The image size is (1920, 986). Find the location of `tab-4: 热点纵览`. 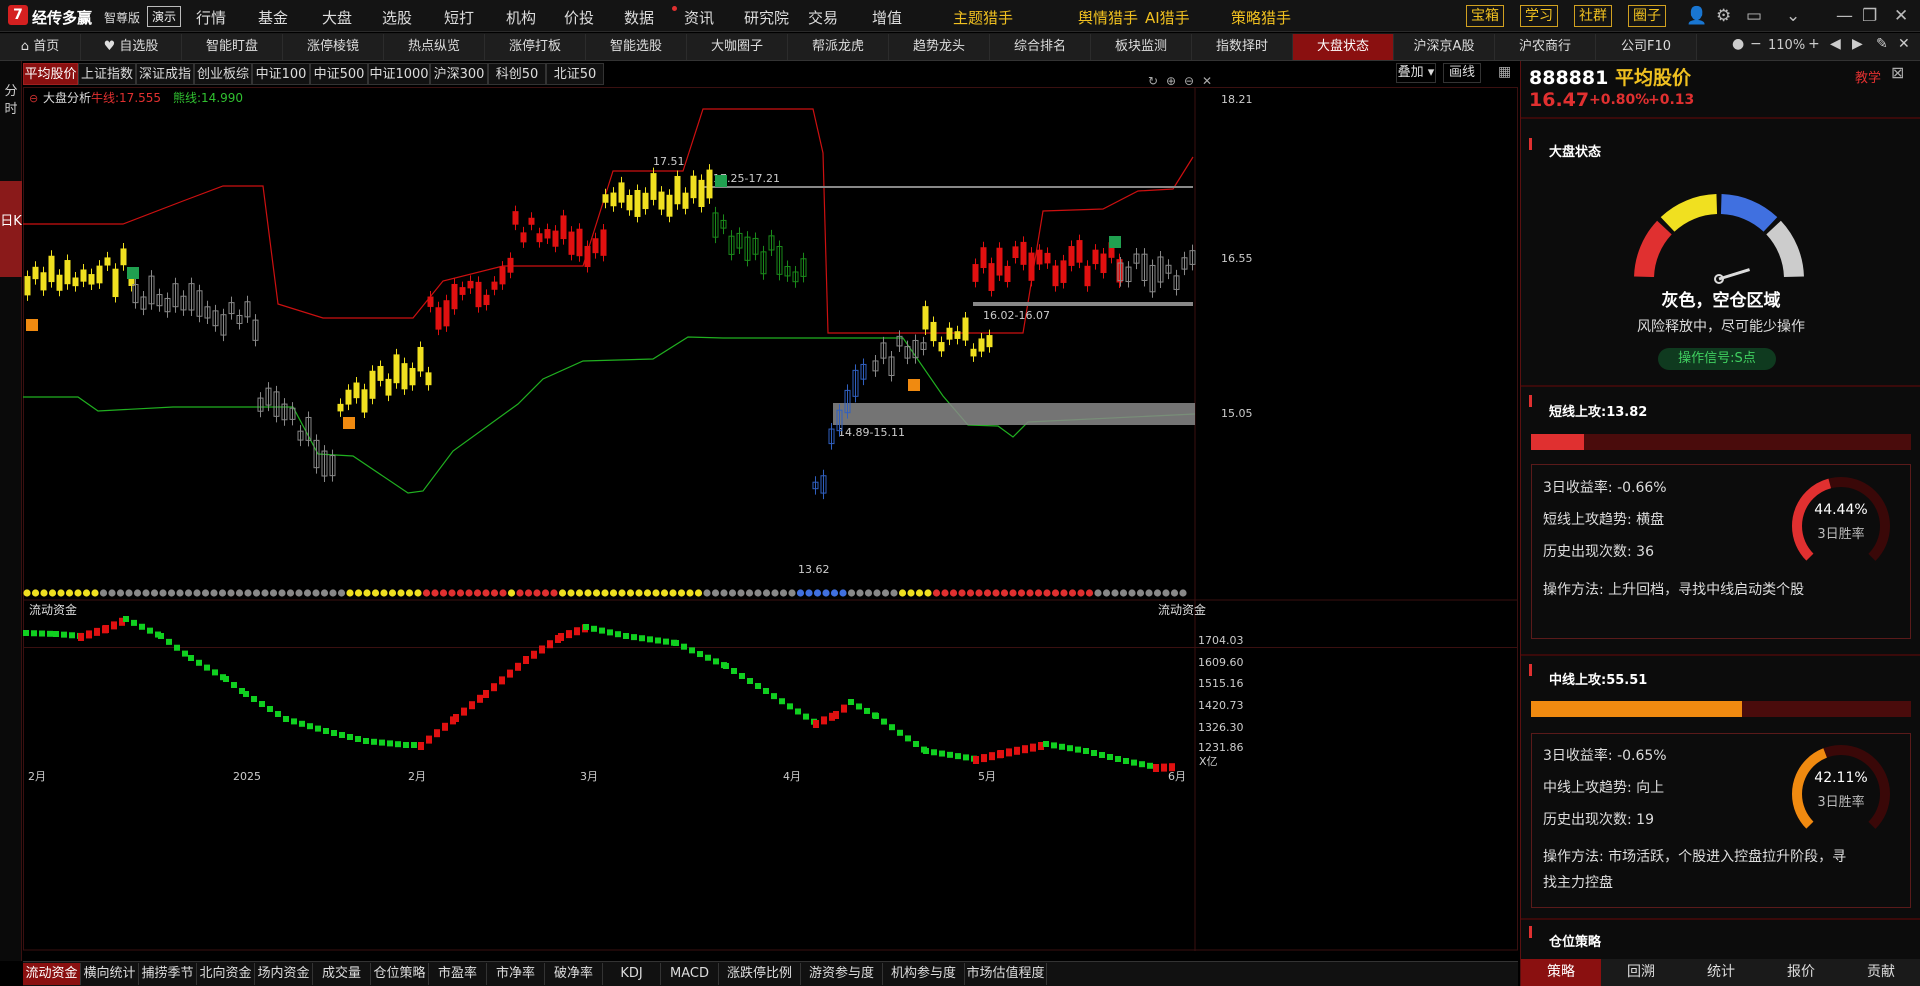

tab-4: 热点纵览 is located at coordinates (434, 47).